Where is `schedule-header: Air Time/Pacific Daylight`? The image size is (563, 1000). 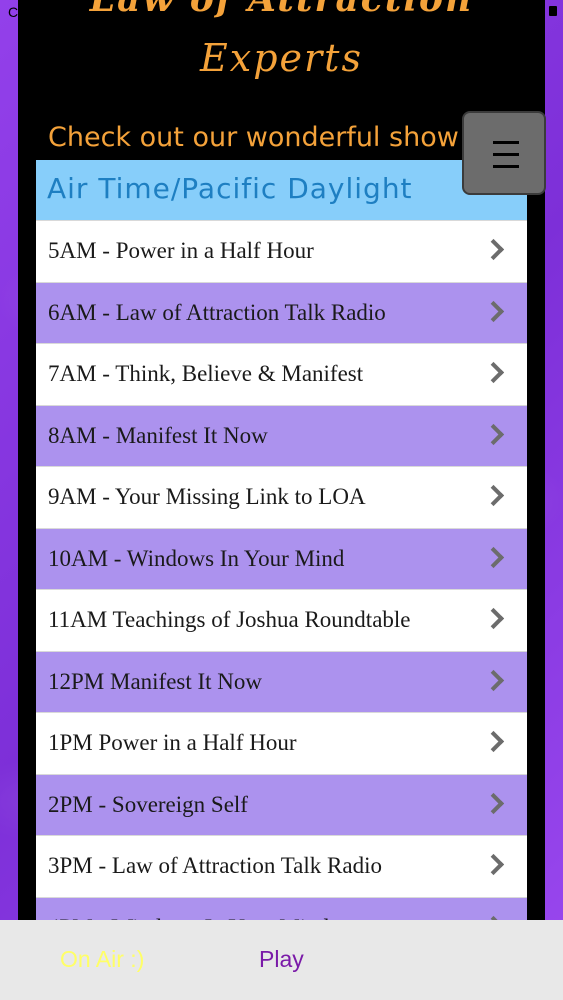
schedule-header: Air Time/Pacific Daylight is located at coordinates (281, 190).